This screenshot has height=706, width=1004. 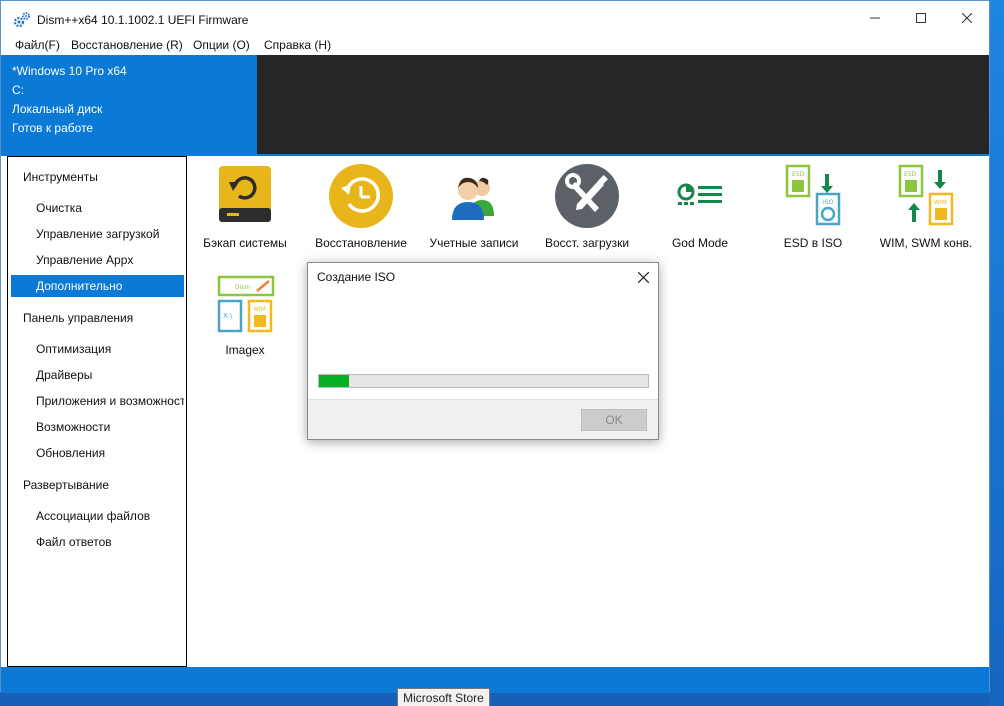 What do you see at coordinates (587, 196) in the screenshot?
I see `boot-repair-tools-icon` at bounding box center [587, 196].